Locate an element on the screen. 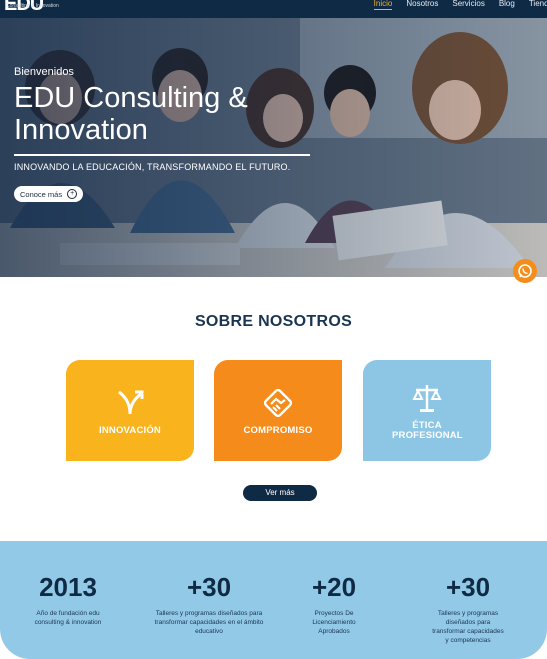  scales-icon is located at coordinates (427, 398).